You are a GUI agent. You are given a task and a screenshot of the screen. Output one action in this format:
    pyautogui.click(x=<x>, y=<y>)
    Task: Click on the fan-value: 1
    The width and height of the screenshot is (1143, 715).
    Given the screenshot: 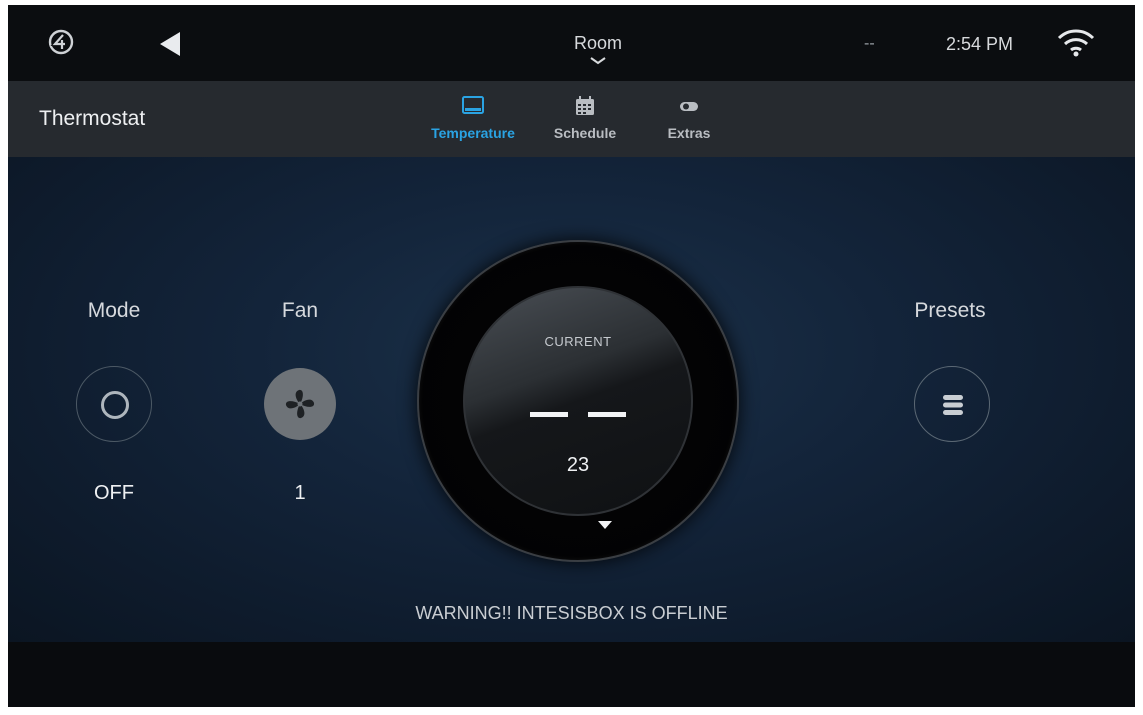 What is the action you would take?
    pyautogui.click(x=300, y=493)
    